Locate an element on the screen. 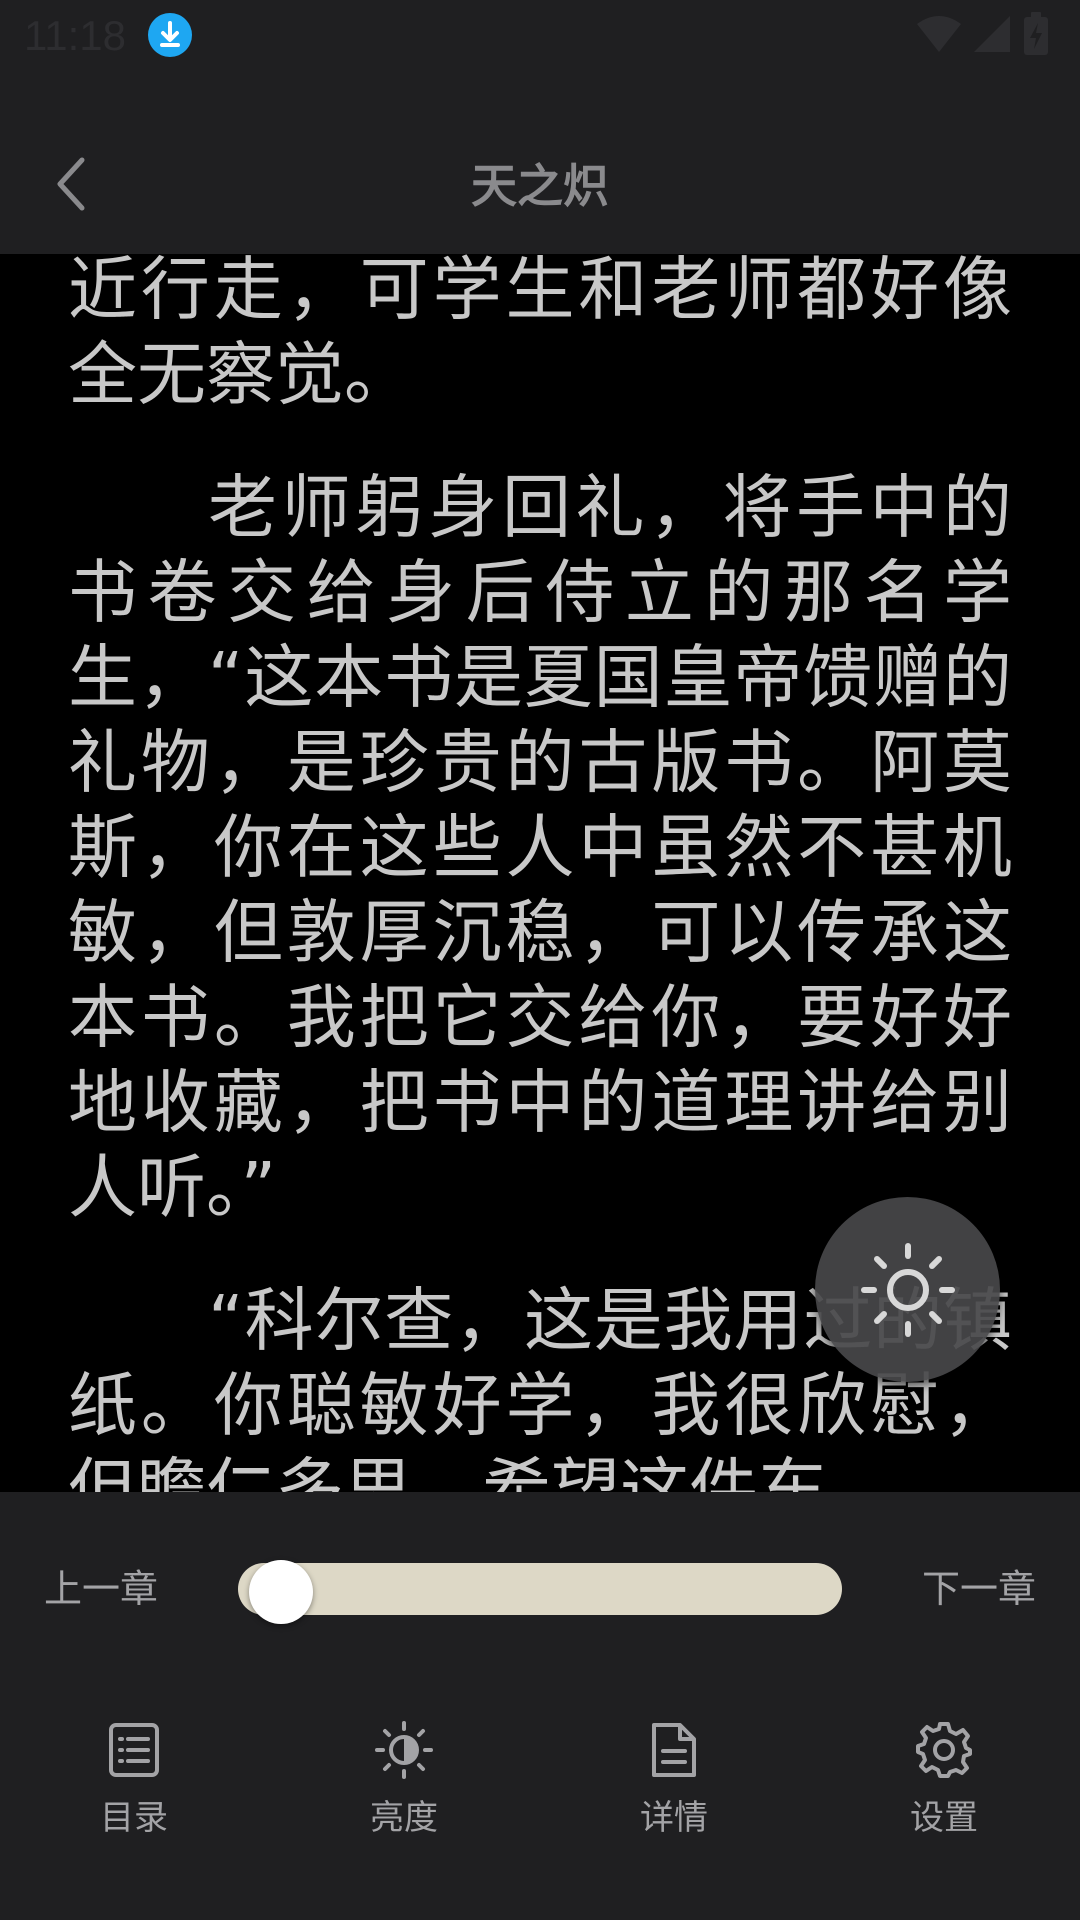 Image resolution: width=1080 pixels, height=1920 pixels. chapter-progress-row: 上一章 下一章 is located at coordinates (540, 1592).